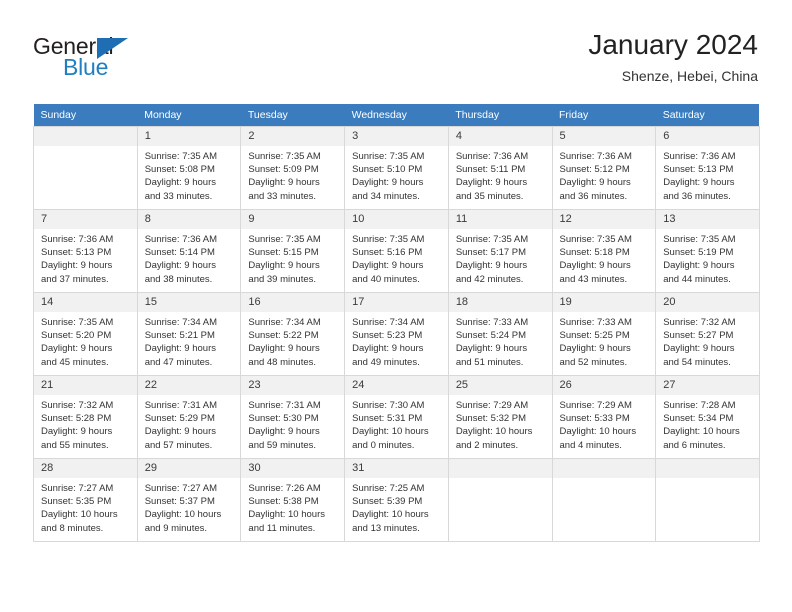 The width and height of the screenshot is (792, 612). I want to click on day-number: 10, so click(396, 219).